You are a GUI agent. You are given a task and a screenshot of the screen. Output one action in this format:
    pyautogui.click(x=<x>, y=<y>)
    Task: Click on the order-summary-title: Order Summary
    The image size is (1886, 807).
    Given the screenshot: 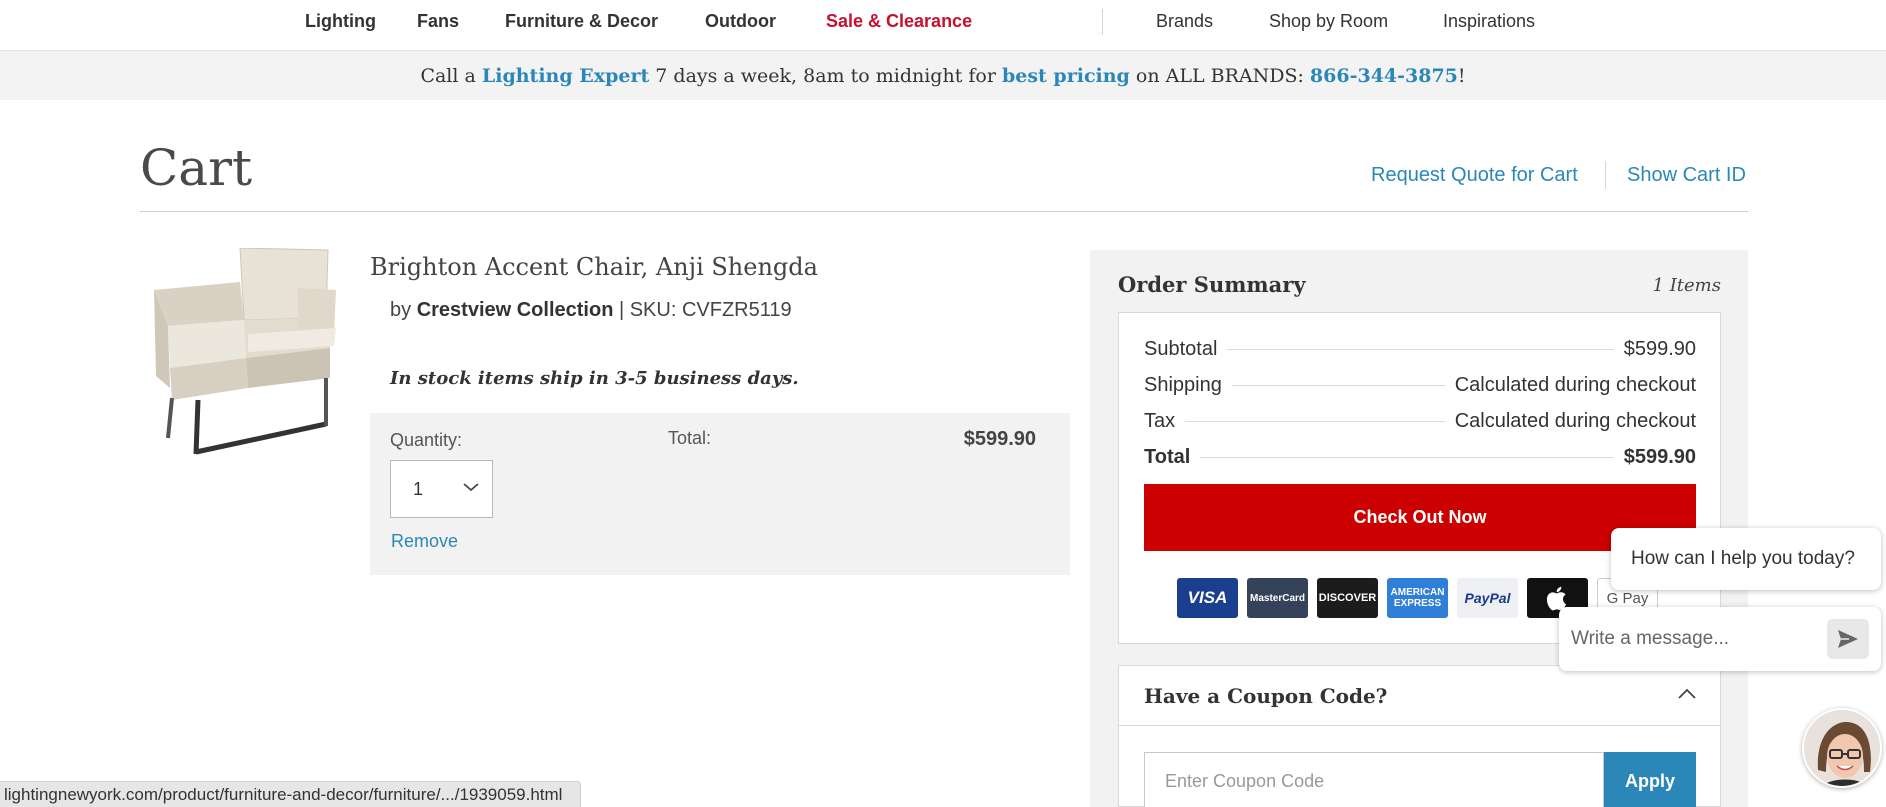 What is the action you would take?
    pyautogui.click(x=1212, y=284)
    